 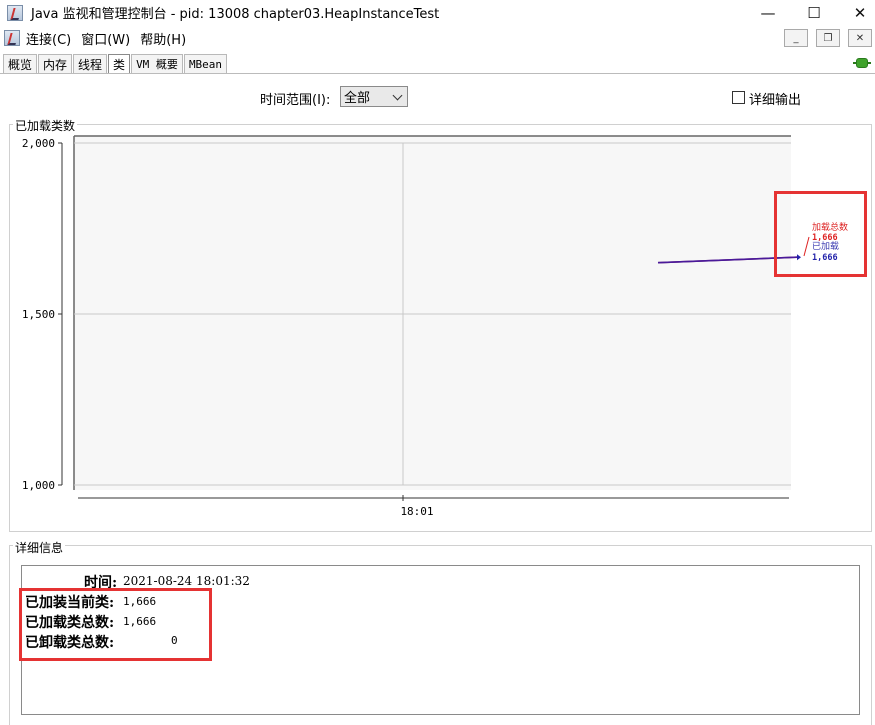 What do you see at coordinates (115, 624) in the screenshot?
I see `details-highlight-box` at bounding box center [115, 624].